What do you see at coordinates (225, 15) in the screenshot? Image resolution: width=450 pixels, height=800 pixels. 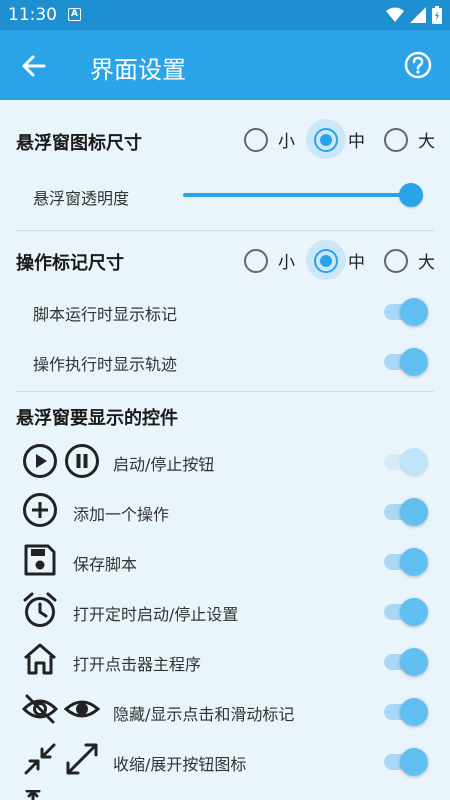 I see `status-bar: 11:30 A` at bounding box center [225, 15].